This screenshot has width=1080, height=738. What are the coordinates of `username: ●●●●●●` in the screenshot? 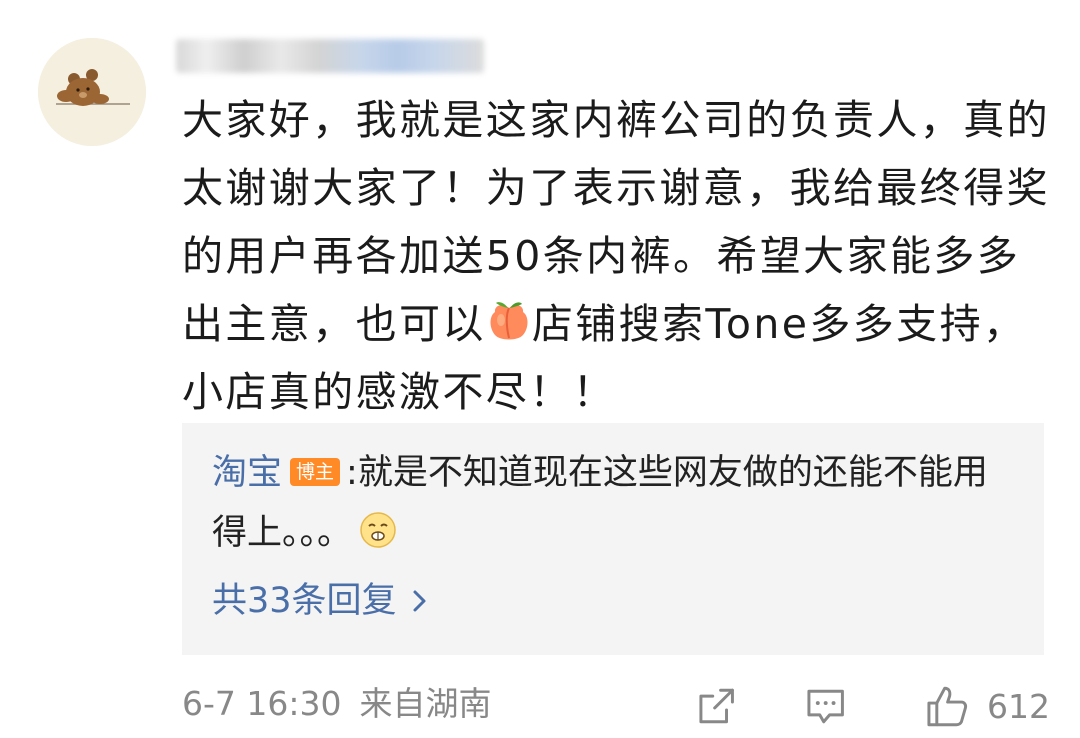 It's located at (330, 56).